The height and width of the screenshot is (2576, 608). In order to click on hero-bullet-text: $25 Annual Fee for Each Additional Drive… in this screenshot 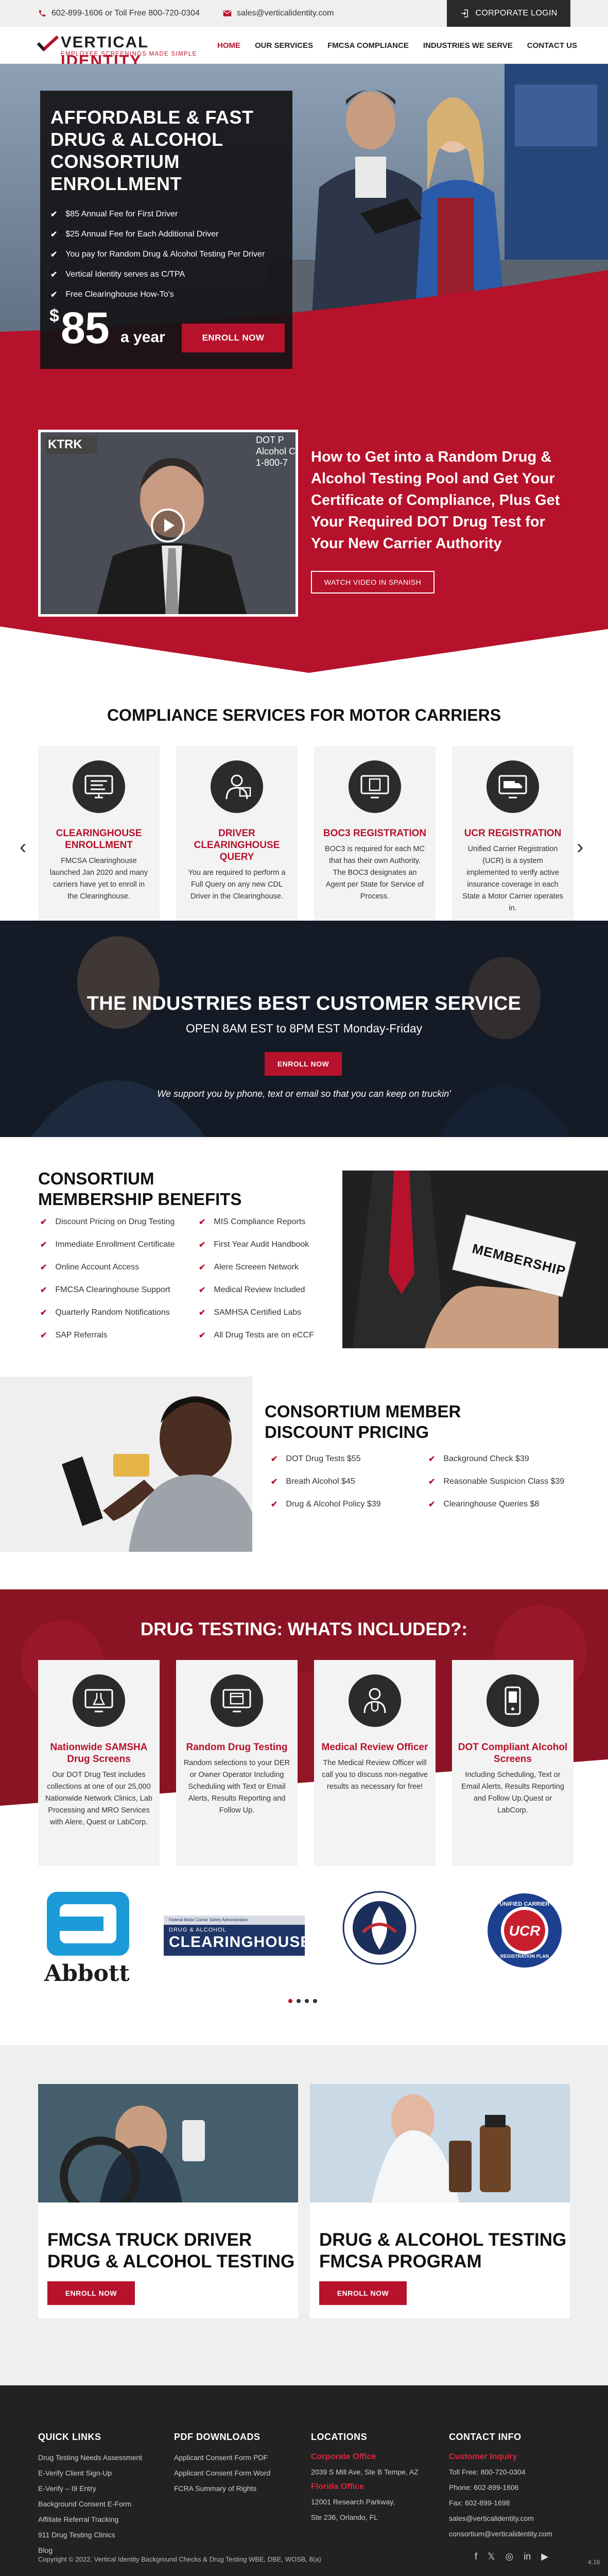, I will do `click(142, 234)`.